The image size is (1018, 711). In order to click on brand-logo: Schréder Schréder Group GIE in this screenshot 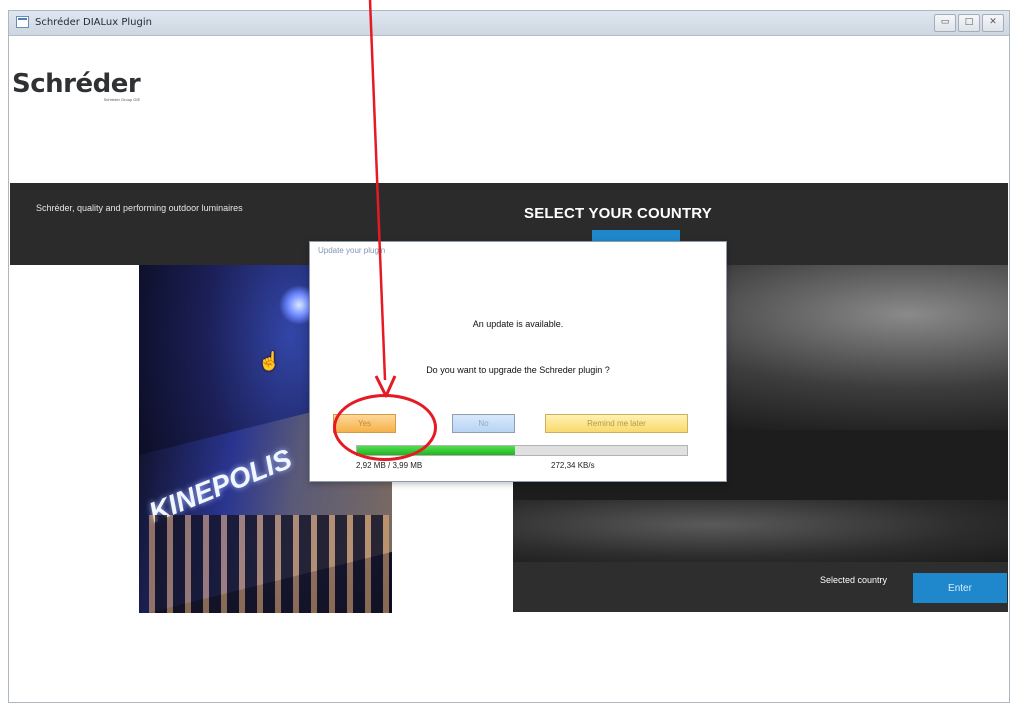, I will do `click(76, 85)`.